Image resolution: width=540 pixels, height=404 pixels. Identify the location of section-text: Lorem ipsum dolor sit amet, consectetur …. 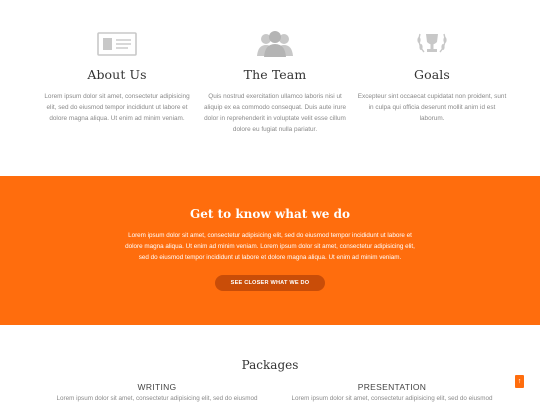
(270, 246).